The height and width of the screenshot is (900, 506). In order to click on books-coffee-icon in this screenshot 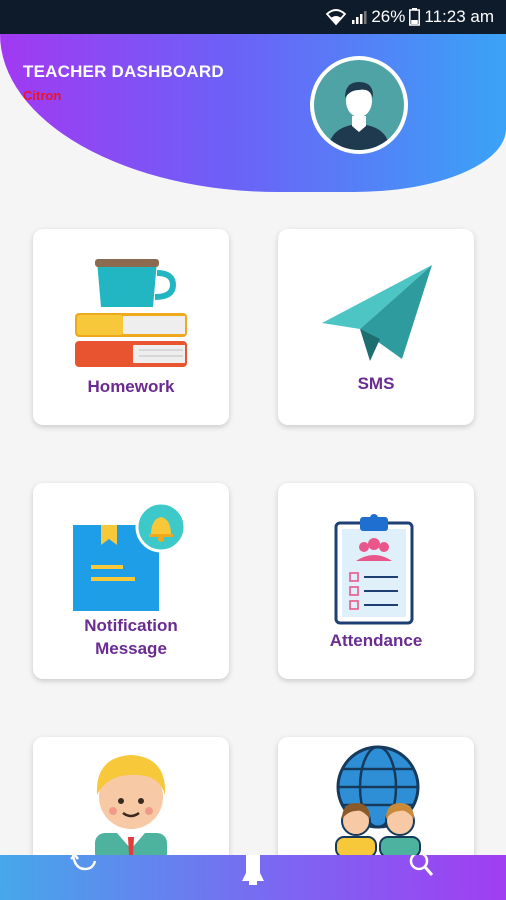, I will do `click(131, 313)`.